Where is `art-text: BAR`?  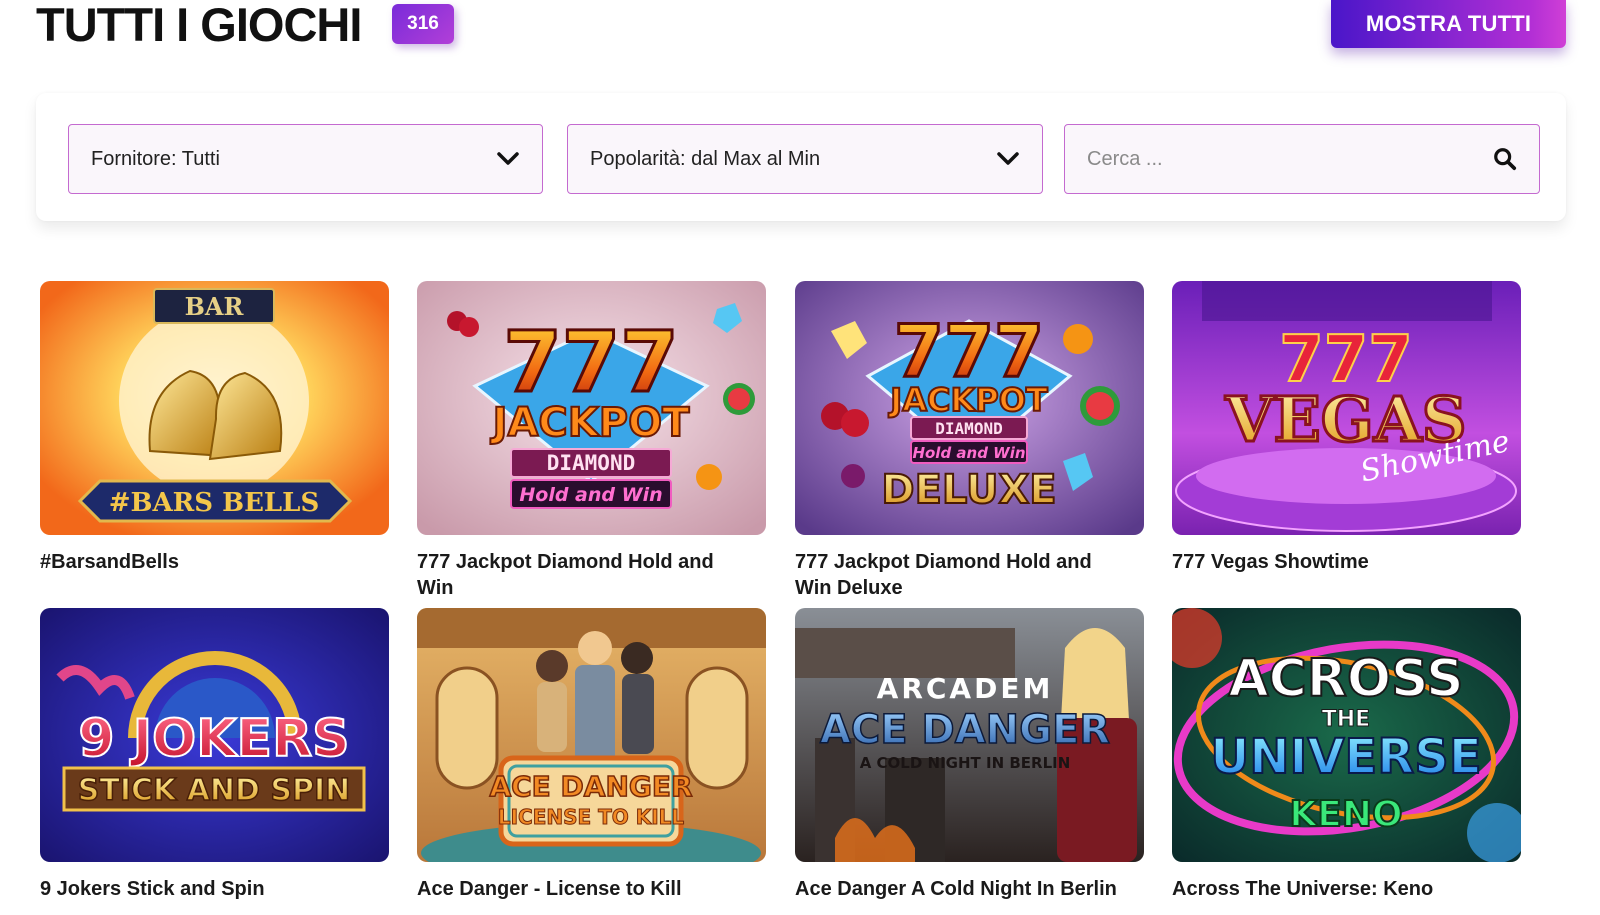
art-text: BAR is located at coordinates (215, 306).